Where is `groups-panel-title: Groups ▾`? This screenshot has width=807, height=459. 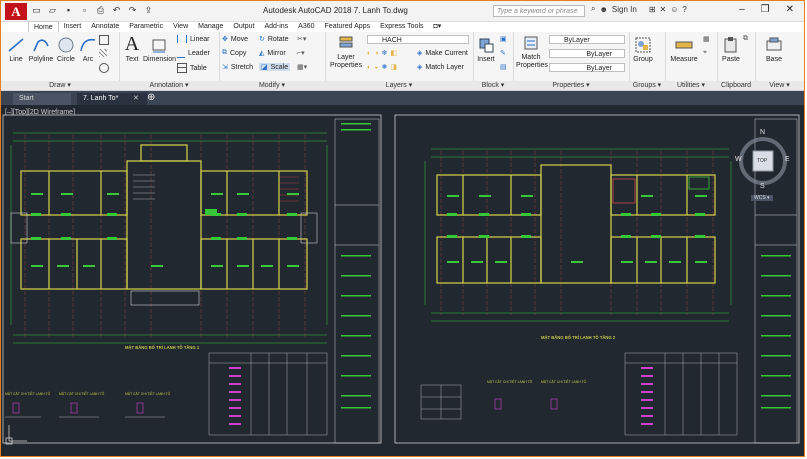
groups-panel-title: Groups ▾ is located at coordinates (647, 85).